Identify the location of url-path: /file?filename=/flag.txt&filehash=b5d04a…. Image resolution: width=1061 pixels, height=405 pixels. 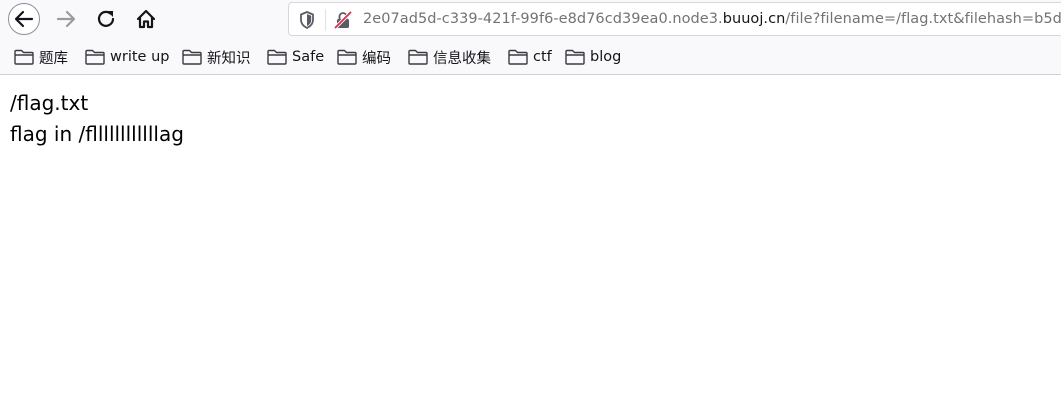
(923, 19).